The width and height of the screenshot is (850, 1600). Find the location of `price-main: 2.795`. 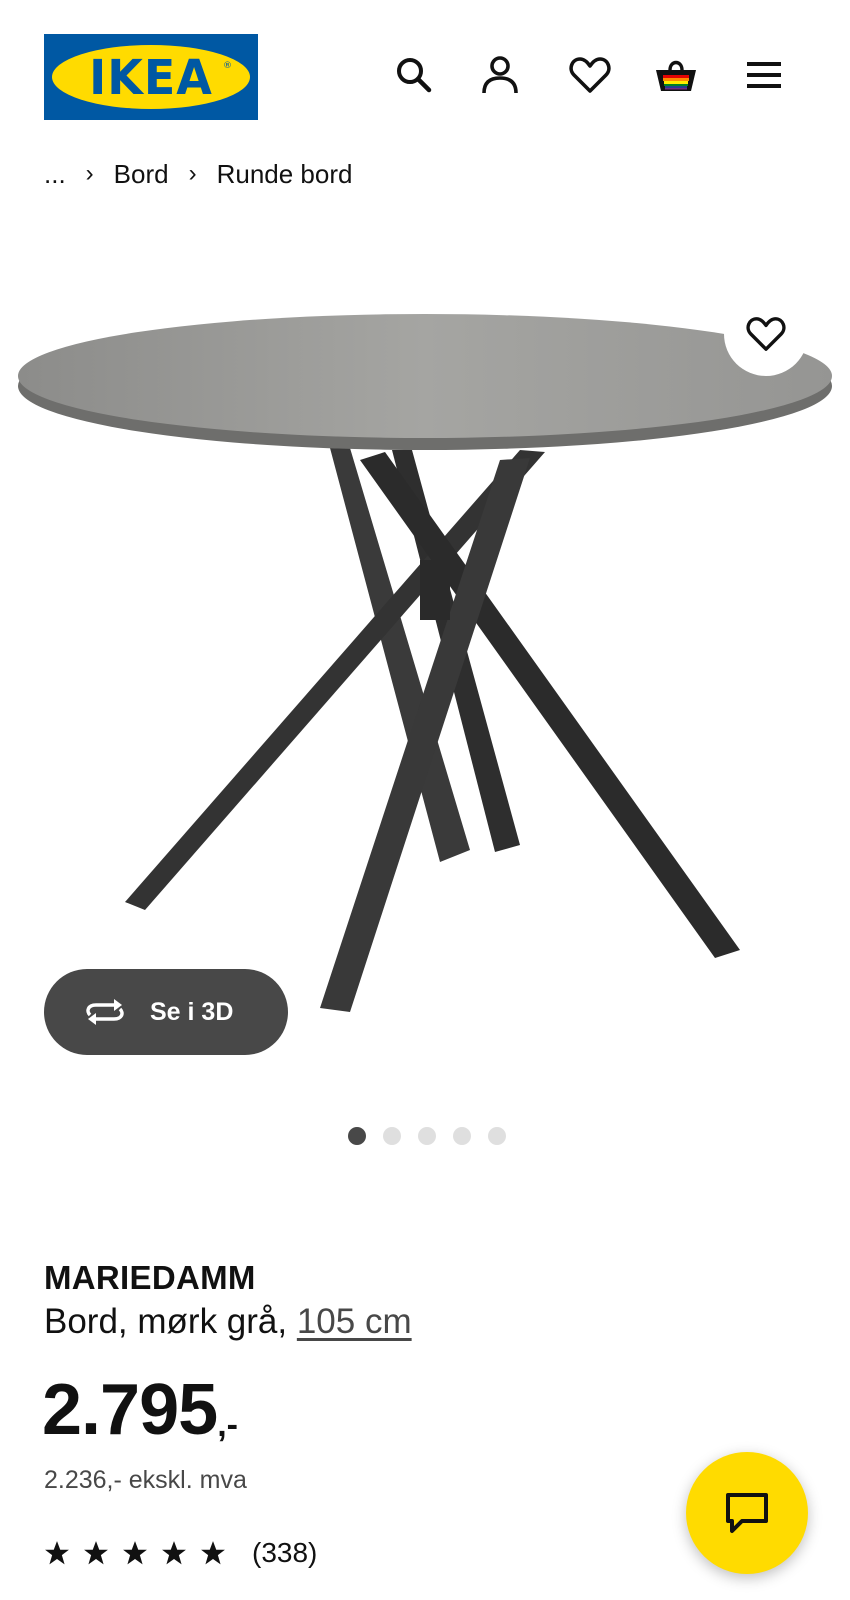

price-main: 2.795 is located at coordinates (130, 1410).